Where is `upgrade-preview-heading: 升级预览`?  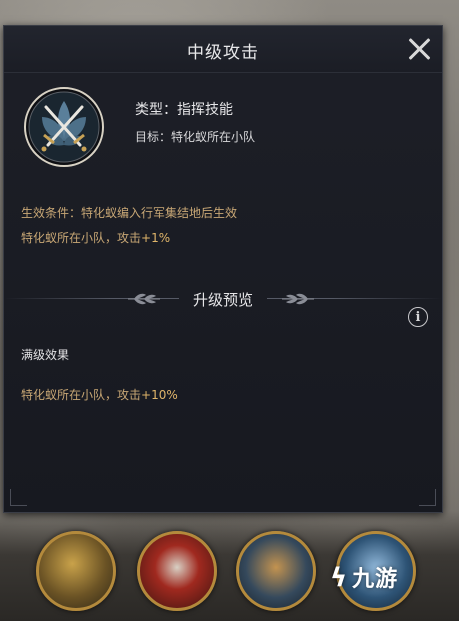 upgrade-preview-heading: 升级预览 is located at coordinates (223, 299).